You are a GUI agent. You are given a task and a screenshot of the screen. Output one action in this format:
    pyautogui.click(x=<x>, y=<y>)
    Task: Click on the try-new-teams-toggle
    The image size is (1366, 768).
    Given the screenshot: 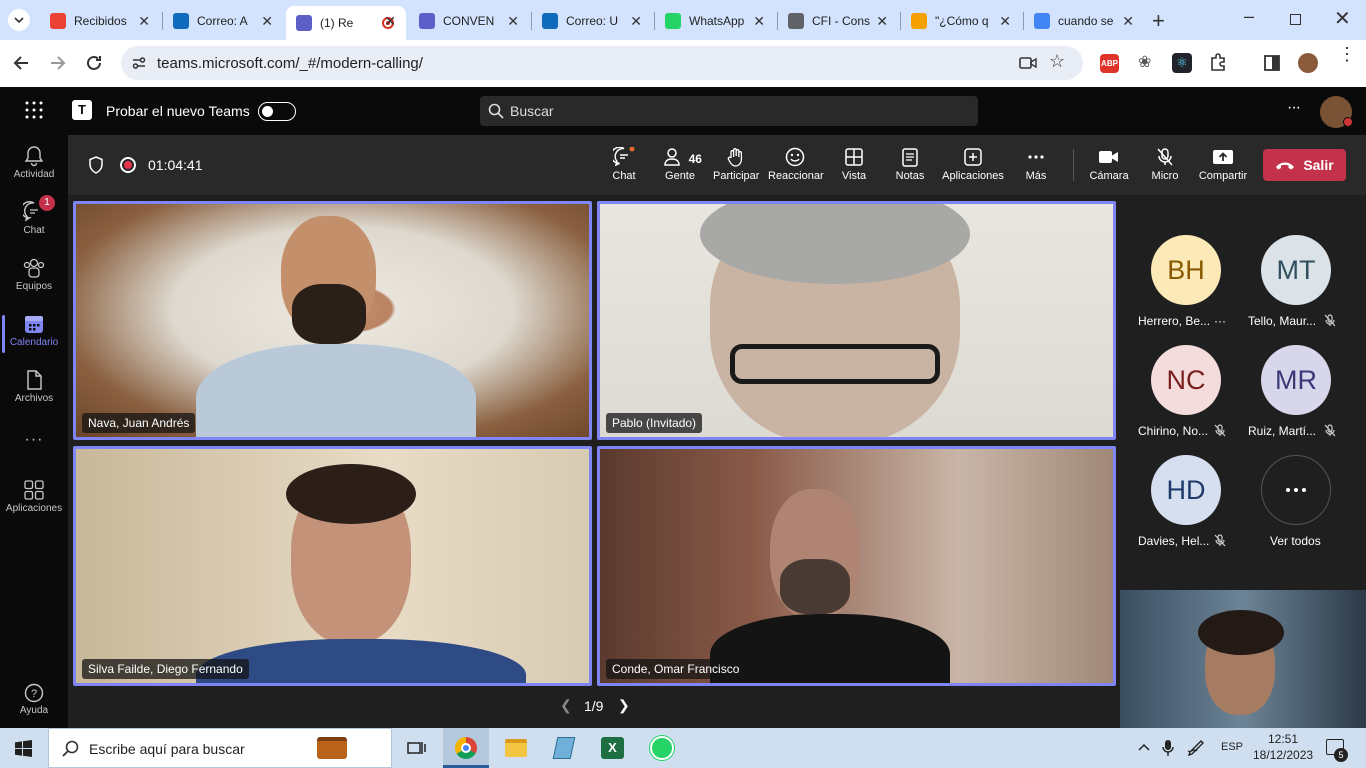 What is the action you would take?
    pyautogui.click(x=277, y=111)
    